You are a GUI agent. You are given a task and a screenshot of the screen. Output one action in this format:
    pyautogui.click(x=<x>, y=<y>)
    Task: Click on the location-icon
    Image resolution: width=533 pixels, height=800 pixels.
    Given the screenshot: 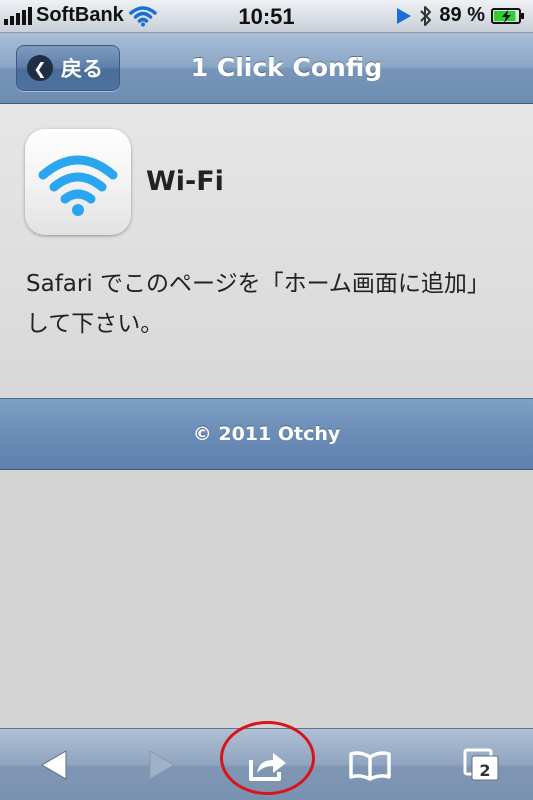 What is the action you would take?
    pyautogui.click(x=404, y=15)
    